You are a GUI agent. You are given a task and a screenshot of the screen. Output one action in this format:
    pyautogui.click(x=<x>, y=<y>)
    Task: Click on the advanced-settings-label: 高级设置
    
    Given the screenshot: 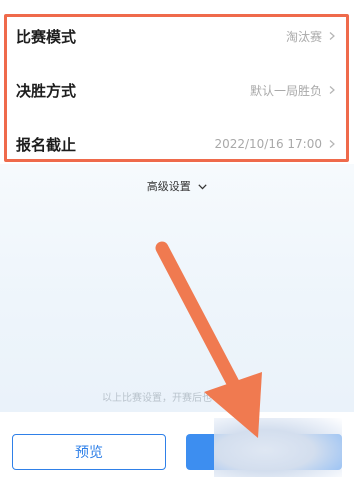 What is the action you would take?
    pyautogui.click(x=168, y=186)
    